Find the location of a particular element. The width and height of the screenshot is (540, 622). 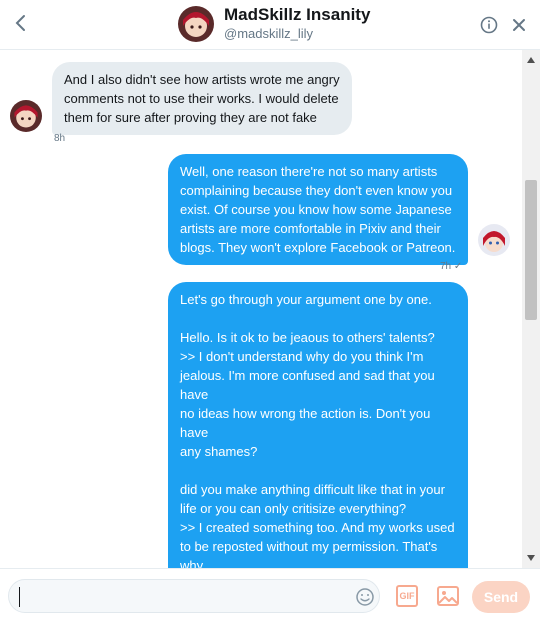

info-icon is located at coordinates (489, 25).